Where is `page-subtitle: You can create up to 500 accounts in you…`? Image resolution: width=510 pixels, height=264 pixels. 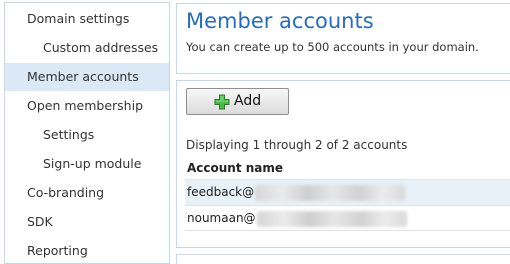
page-subtitle: You can create up to 500 accounts in you… is located at coordinates (332, 47).